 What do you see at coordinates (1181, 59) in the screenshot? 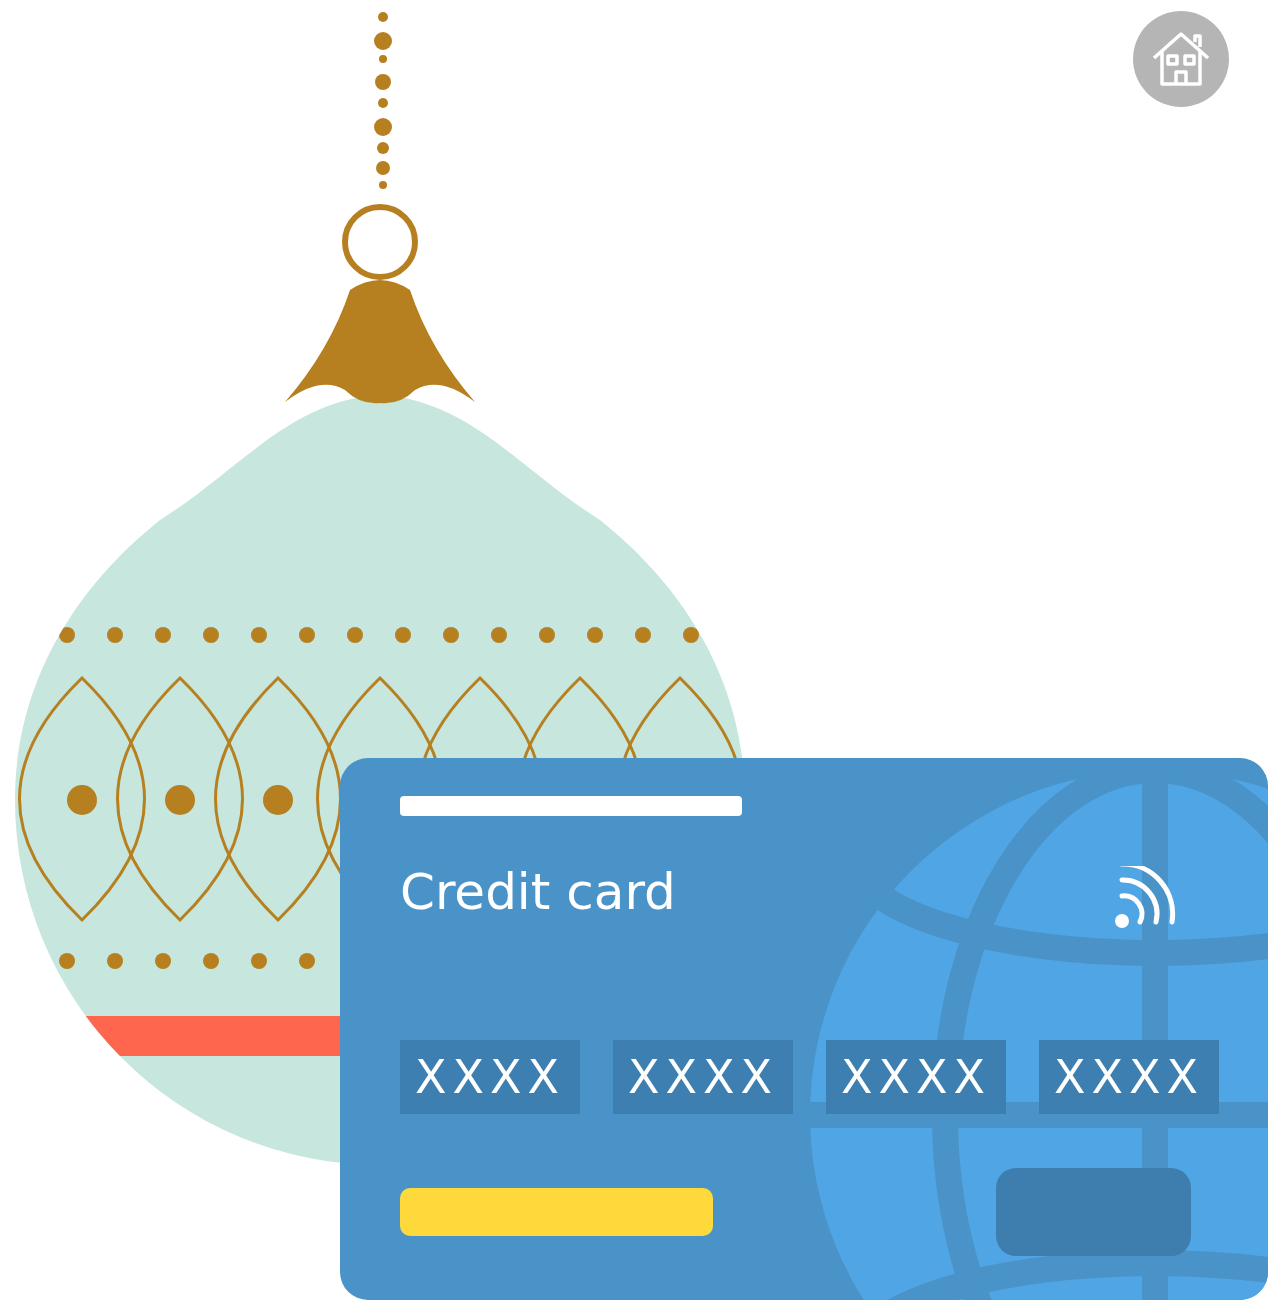
I see `home-icon` at bounding box center [1181, 59].